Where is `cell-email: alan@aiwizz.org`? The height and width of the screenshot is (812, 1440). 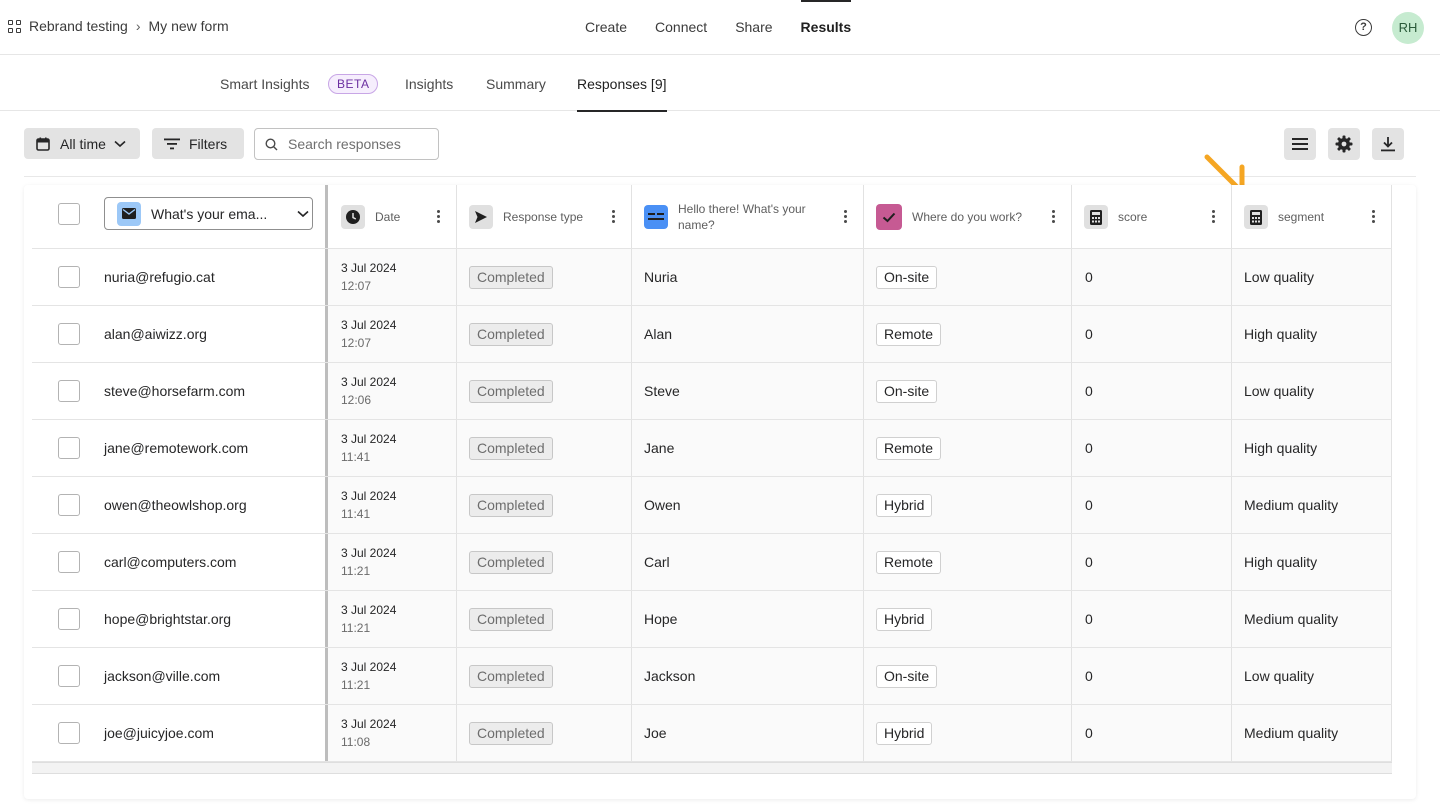
cell-email: alan@aiwizz.org is located at coordinates (155, 334).